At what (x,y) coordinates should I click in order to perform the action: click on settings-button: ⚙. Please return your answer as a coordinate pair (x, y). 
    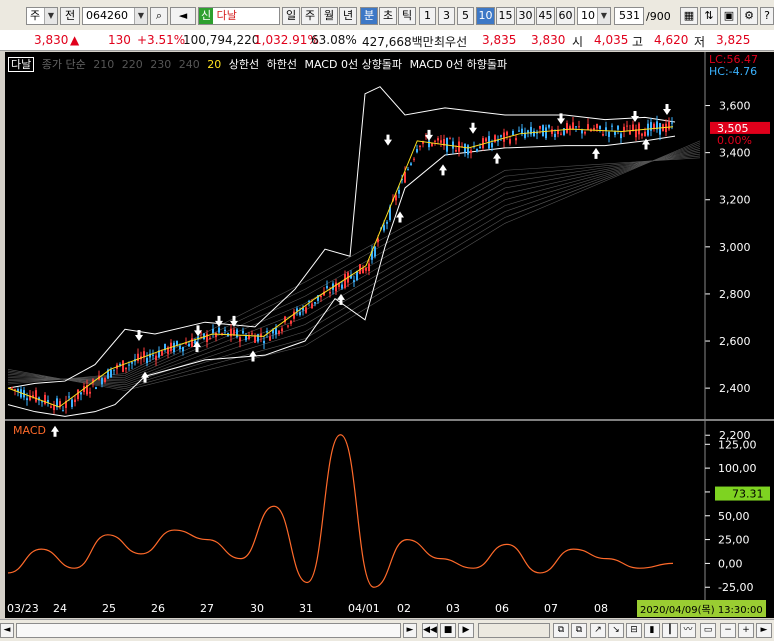
    Looking at the image, I should click on (749, 16).